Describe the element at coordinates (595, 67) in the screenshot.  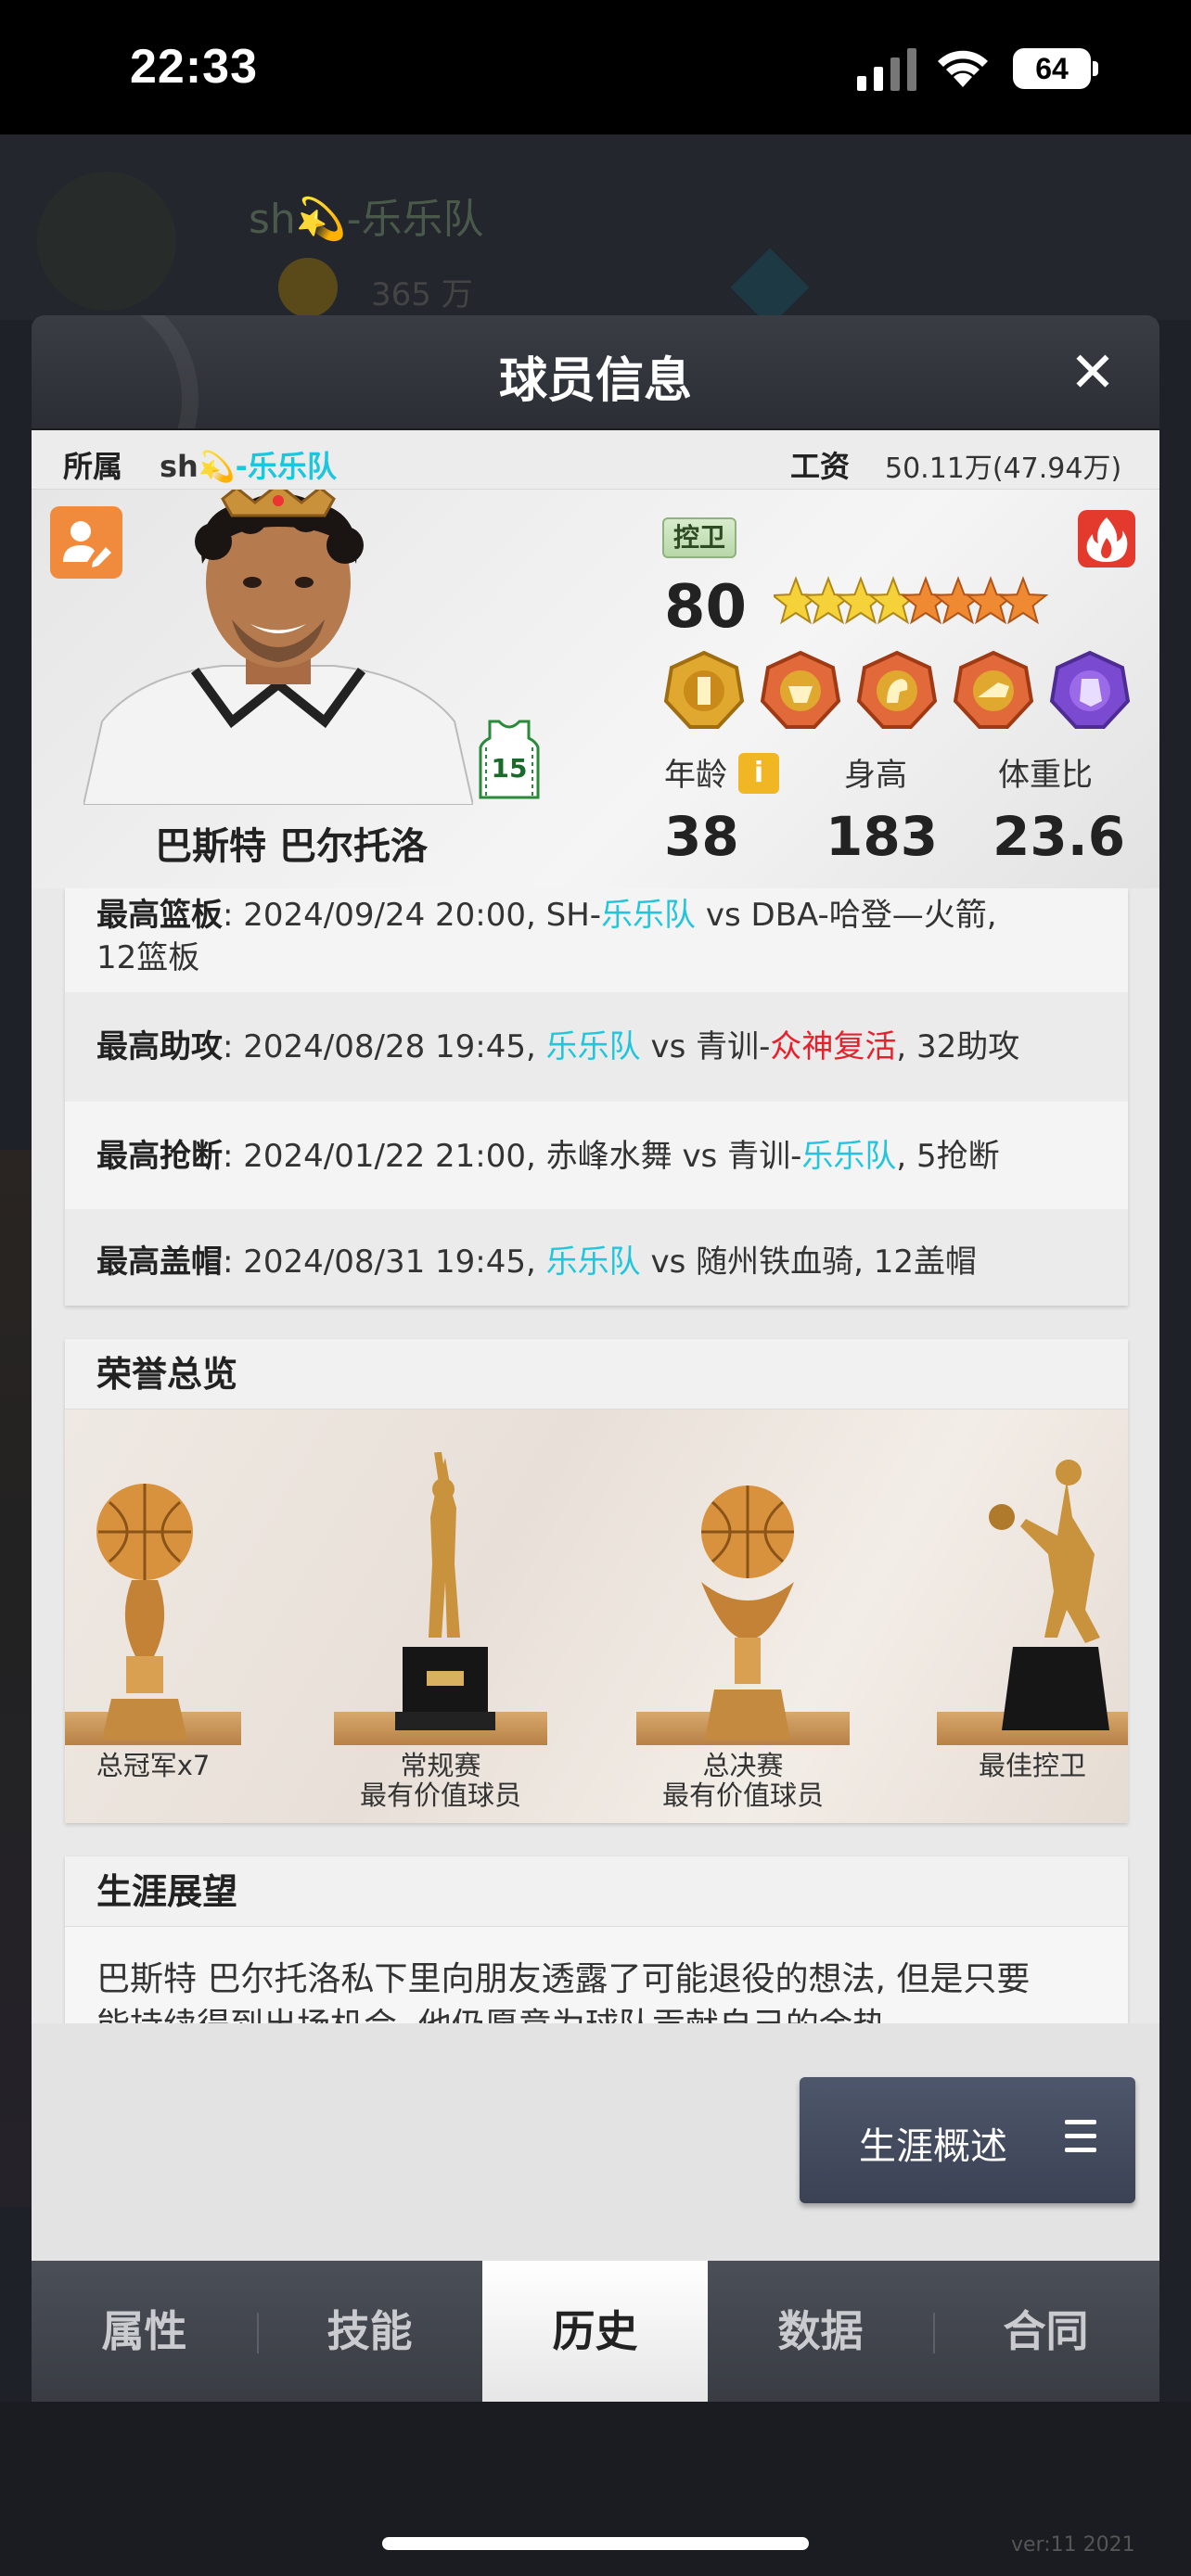
I see `status-bar: 22:33 64` at that location.